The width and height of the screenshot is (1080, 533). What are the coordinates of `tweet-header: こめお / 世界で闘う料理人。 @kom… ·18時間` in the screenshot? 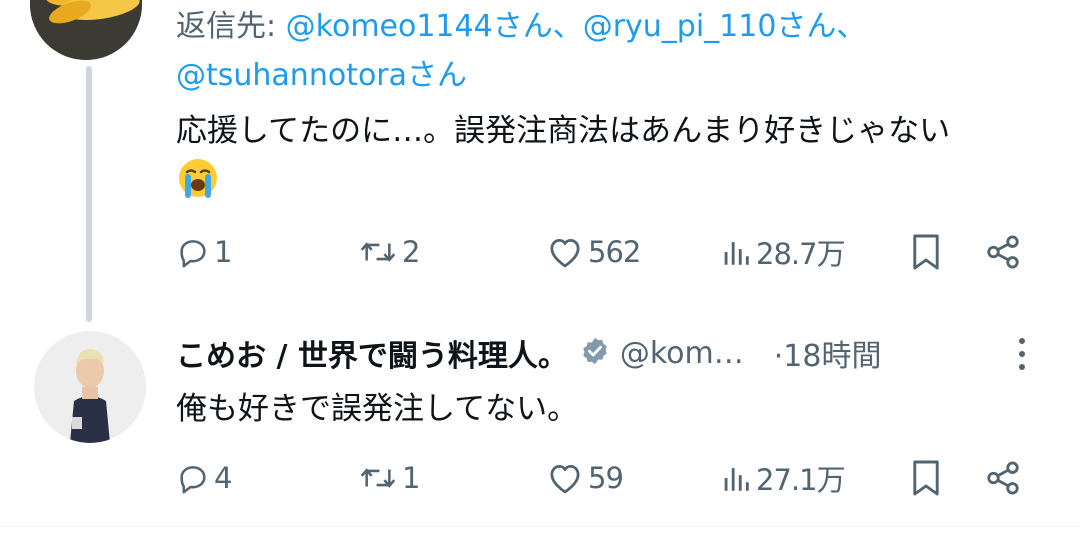 It's located at (528, 353).